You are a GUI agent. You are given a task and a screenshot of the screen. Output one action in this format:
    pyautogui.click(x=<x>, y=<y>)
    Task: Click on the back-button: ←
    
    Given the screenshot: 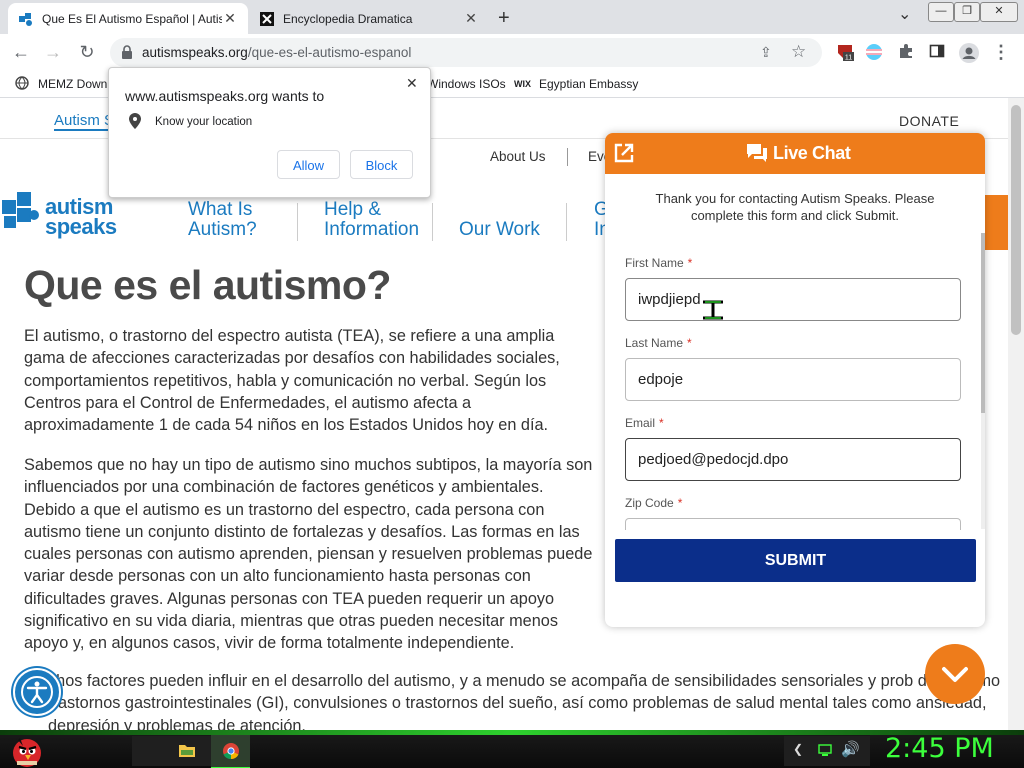 What is the action you would take?
    pyautogui.click(x=21, y=52)
    